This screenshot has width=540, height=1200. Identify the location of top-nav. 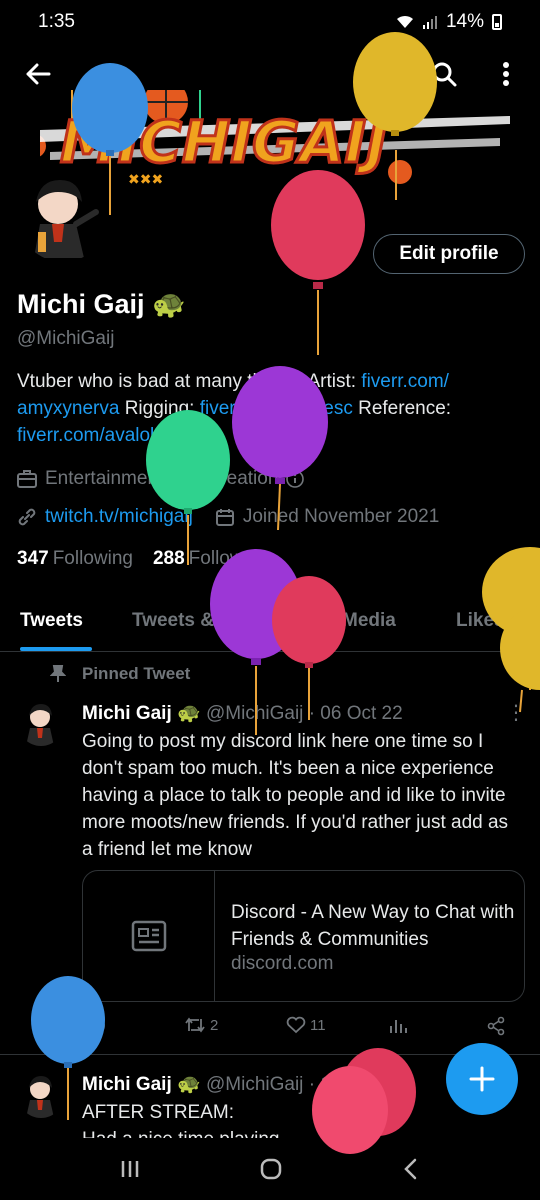
(270, 77).